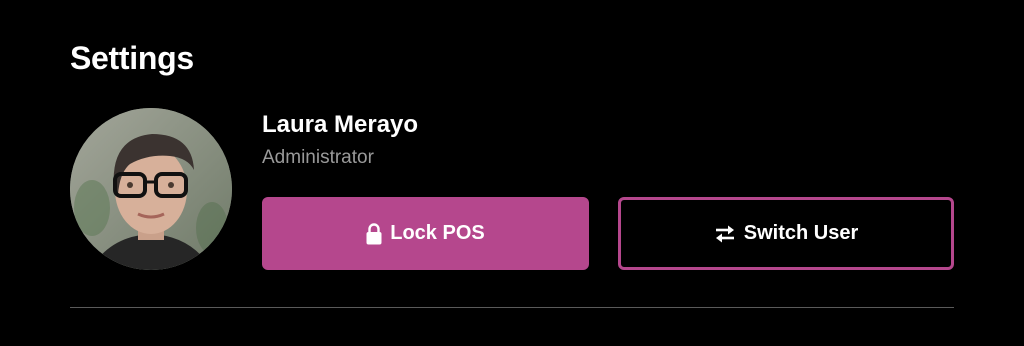 This screenshot has height=346, width=1024. I want to click on switch-user-button: Switch User, so click(786, 233).